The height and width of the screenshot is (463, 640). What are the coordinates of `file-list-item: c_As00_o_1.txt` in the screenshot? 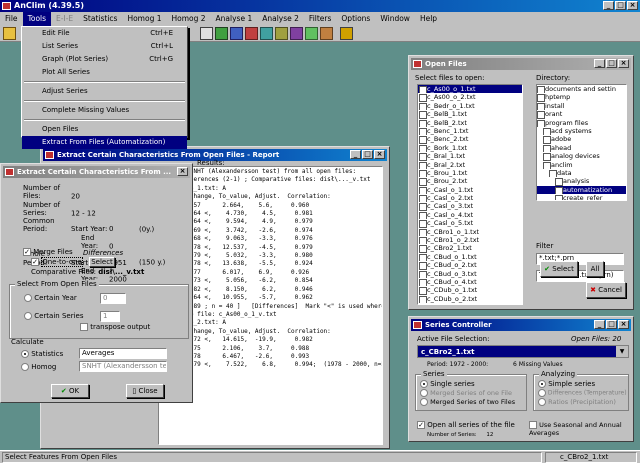 It's located at (470, 89).